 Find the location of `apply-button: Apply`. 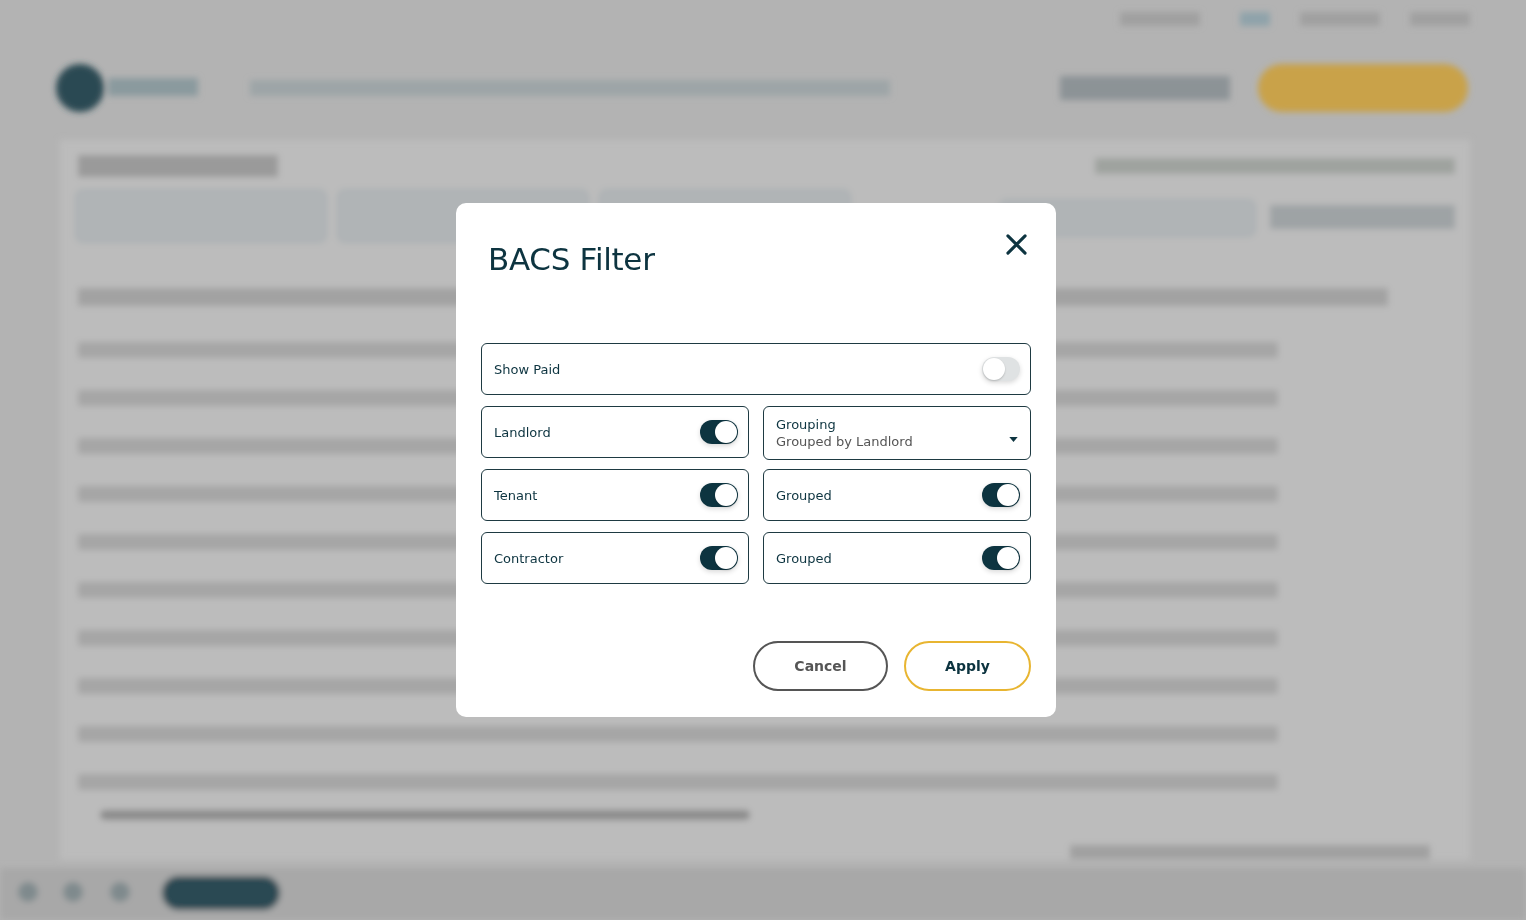

apply-button: Apply is located at coordinates (967, 666).